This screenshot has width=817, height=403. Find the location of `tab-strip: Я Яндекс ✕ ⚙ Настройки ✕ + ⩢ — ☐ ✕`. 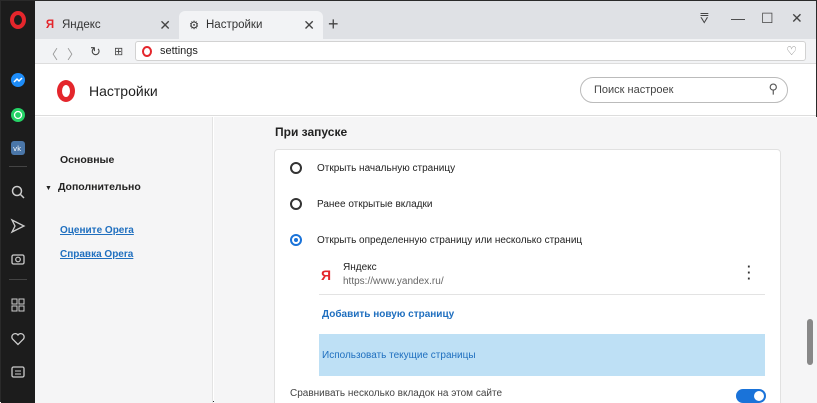

tab-strip: Я Яндекс ✕ ⚙ Настройки ✕ + ⩢ — ☐ ✕ is located at coordinates (425, 20).